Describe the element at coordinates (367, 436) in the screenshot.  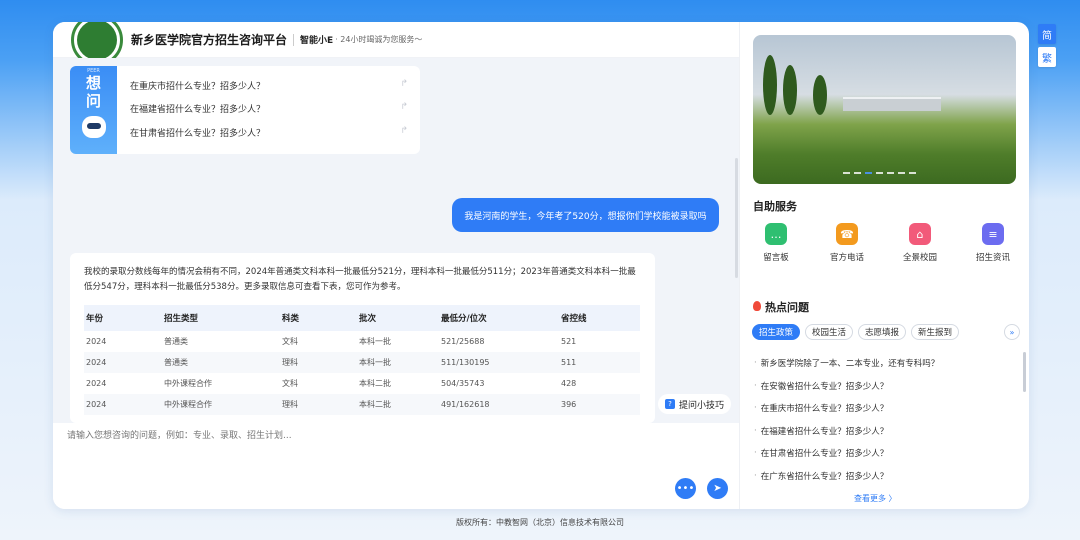
I see `question-input` at that location.